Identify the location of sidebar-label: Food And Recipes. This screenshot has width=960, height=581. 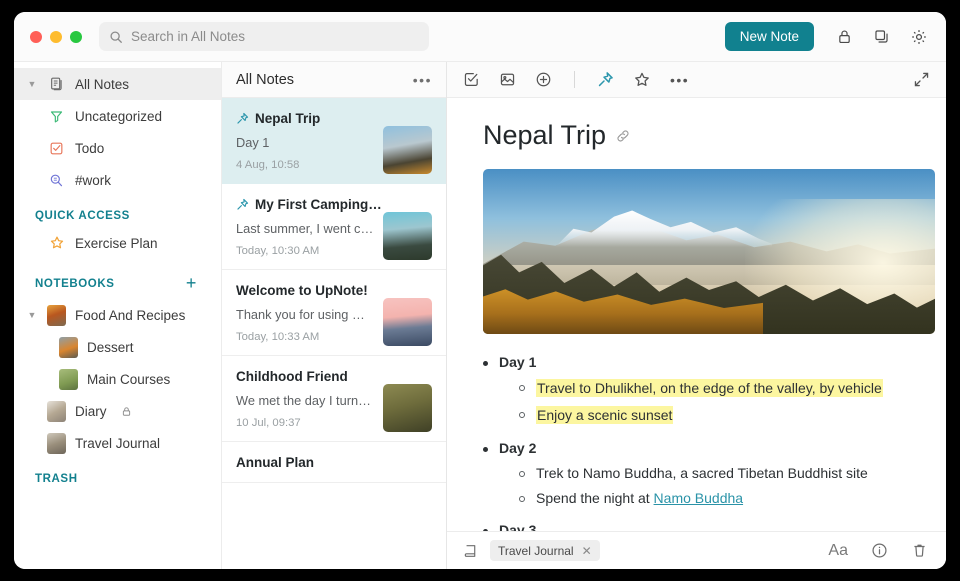
(130, 315).